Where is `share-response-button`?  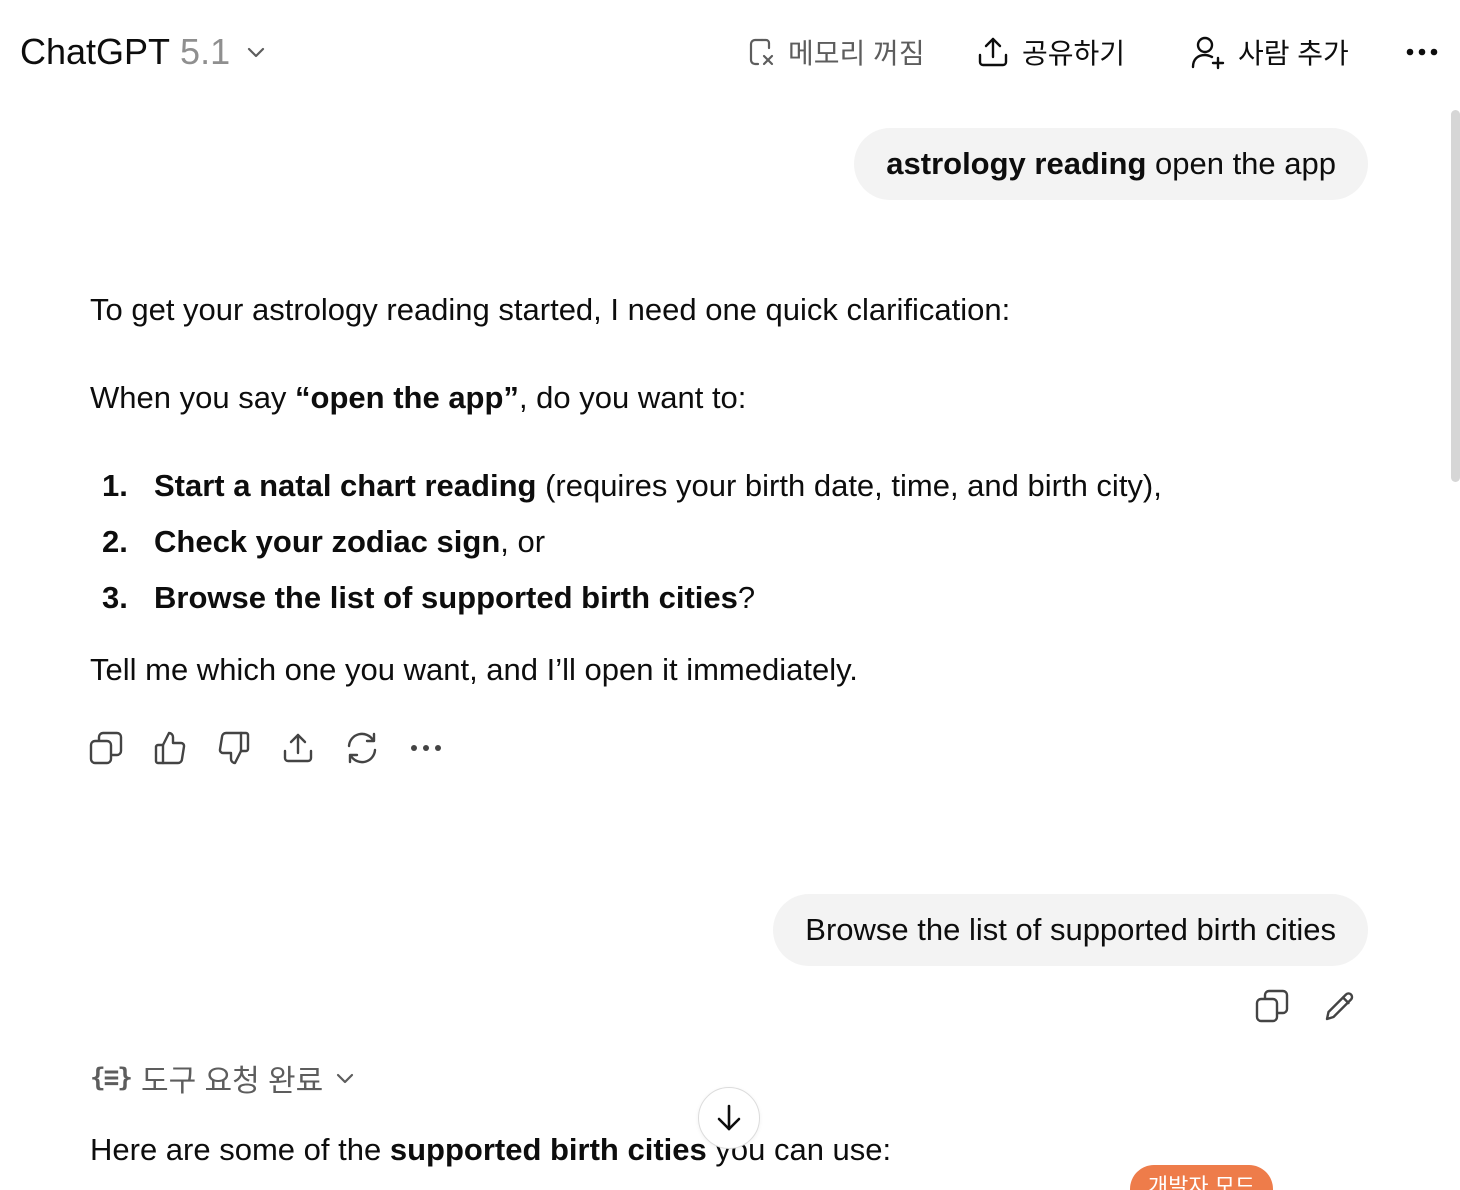
share-response-button is located at coordinates (298, 748).